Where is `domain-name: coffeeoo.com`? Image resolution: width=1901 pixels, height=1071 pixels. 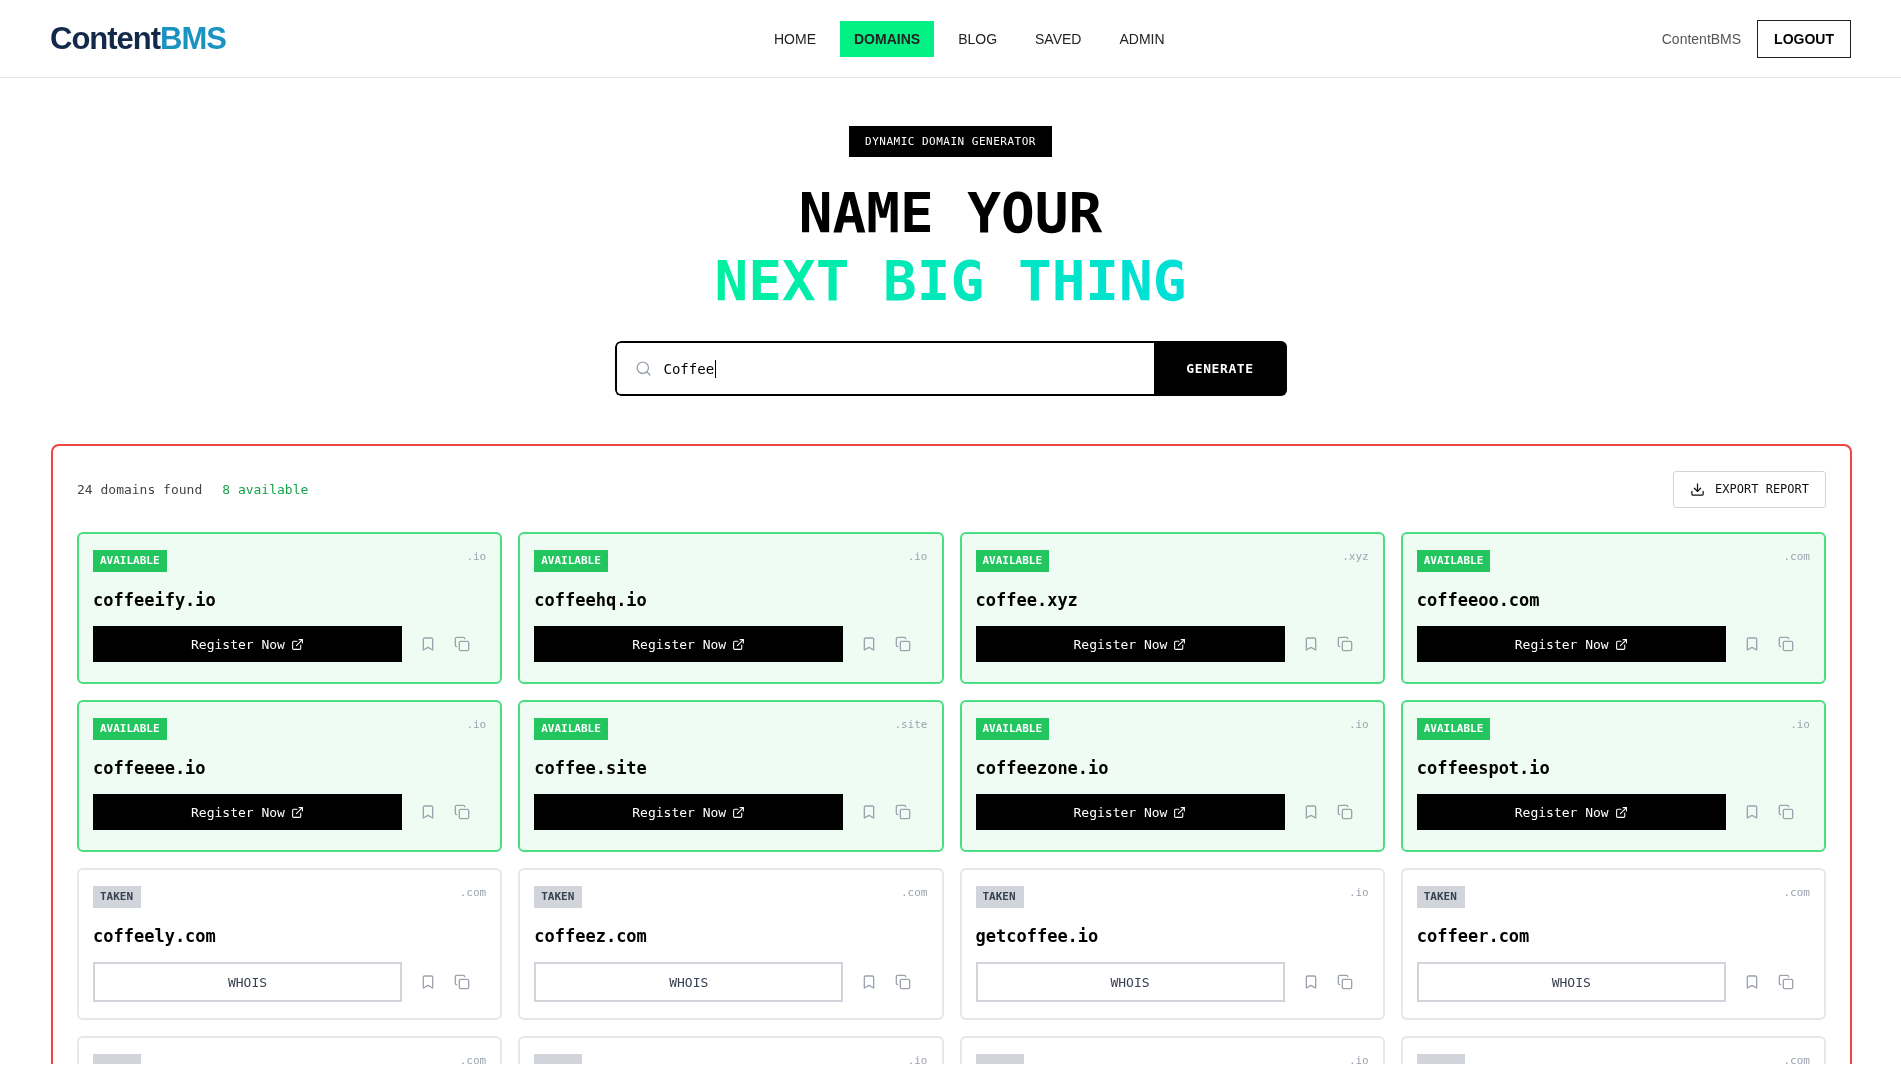 domain-name: coffeeoo.com is located at coordinates (1478, 600).